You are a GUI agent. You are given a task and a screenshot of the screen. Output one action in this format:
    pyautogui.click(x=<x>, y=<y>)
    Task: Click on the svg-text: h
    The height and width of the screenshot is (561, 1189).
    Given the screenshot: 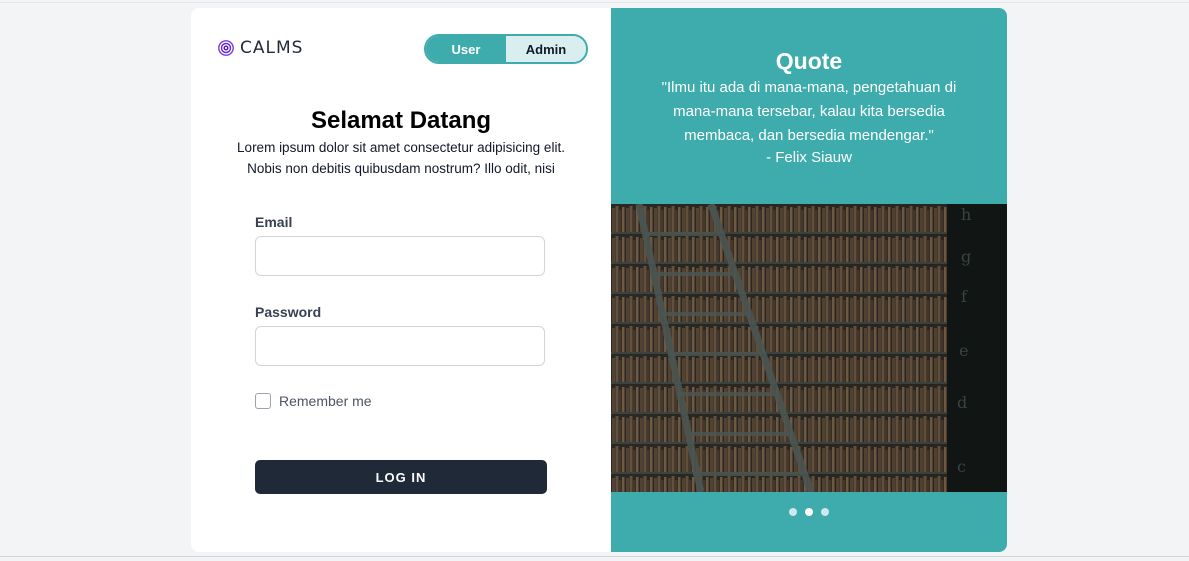 What is the action you would take?
    pyautogui.click(x=966, y=214)
    